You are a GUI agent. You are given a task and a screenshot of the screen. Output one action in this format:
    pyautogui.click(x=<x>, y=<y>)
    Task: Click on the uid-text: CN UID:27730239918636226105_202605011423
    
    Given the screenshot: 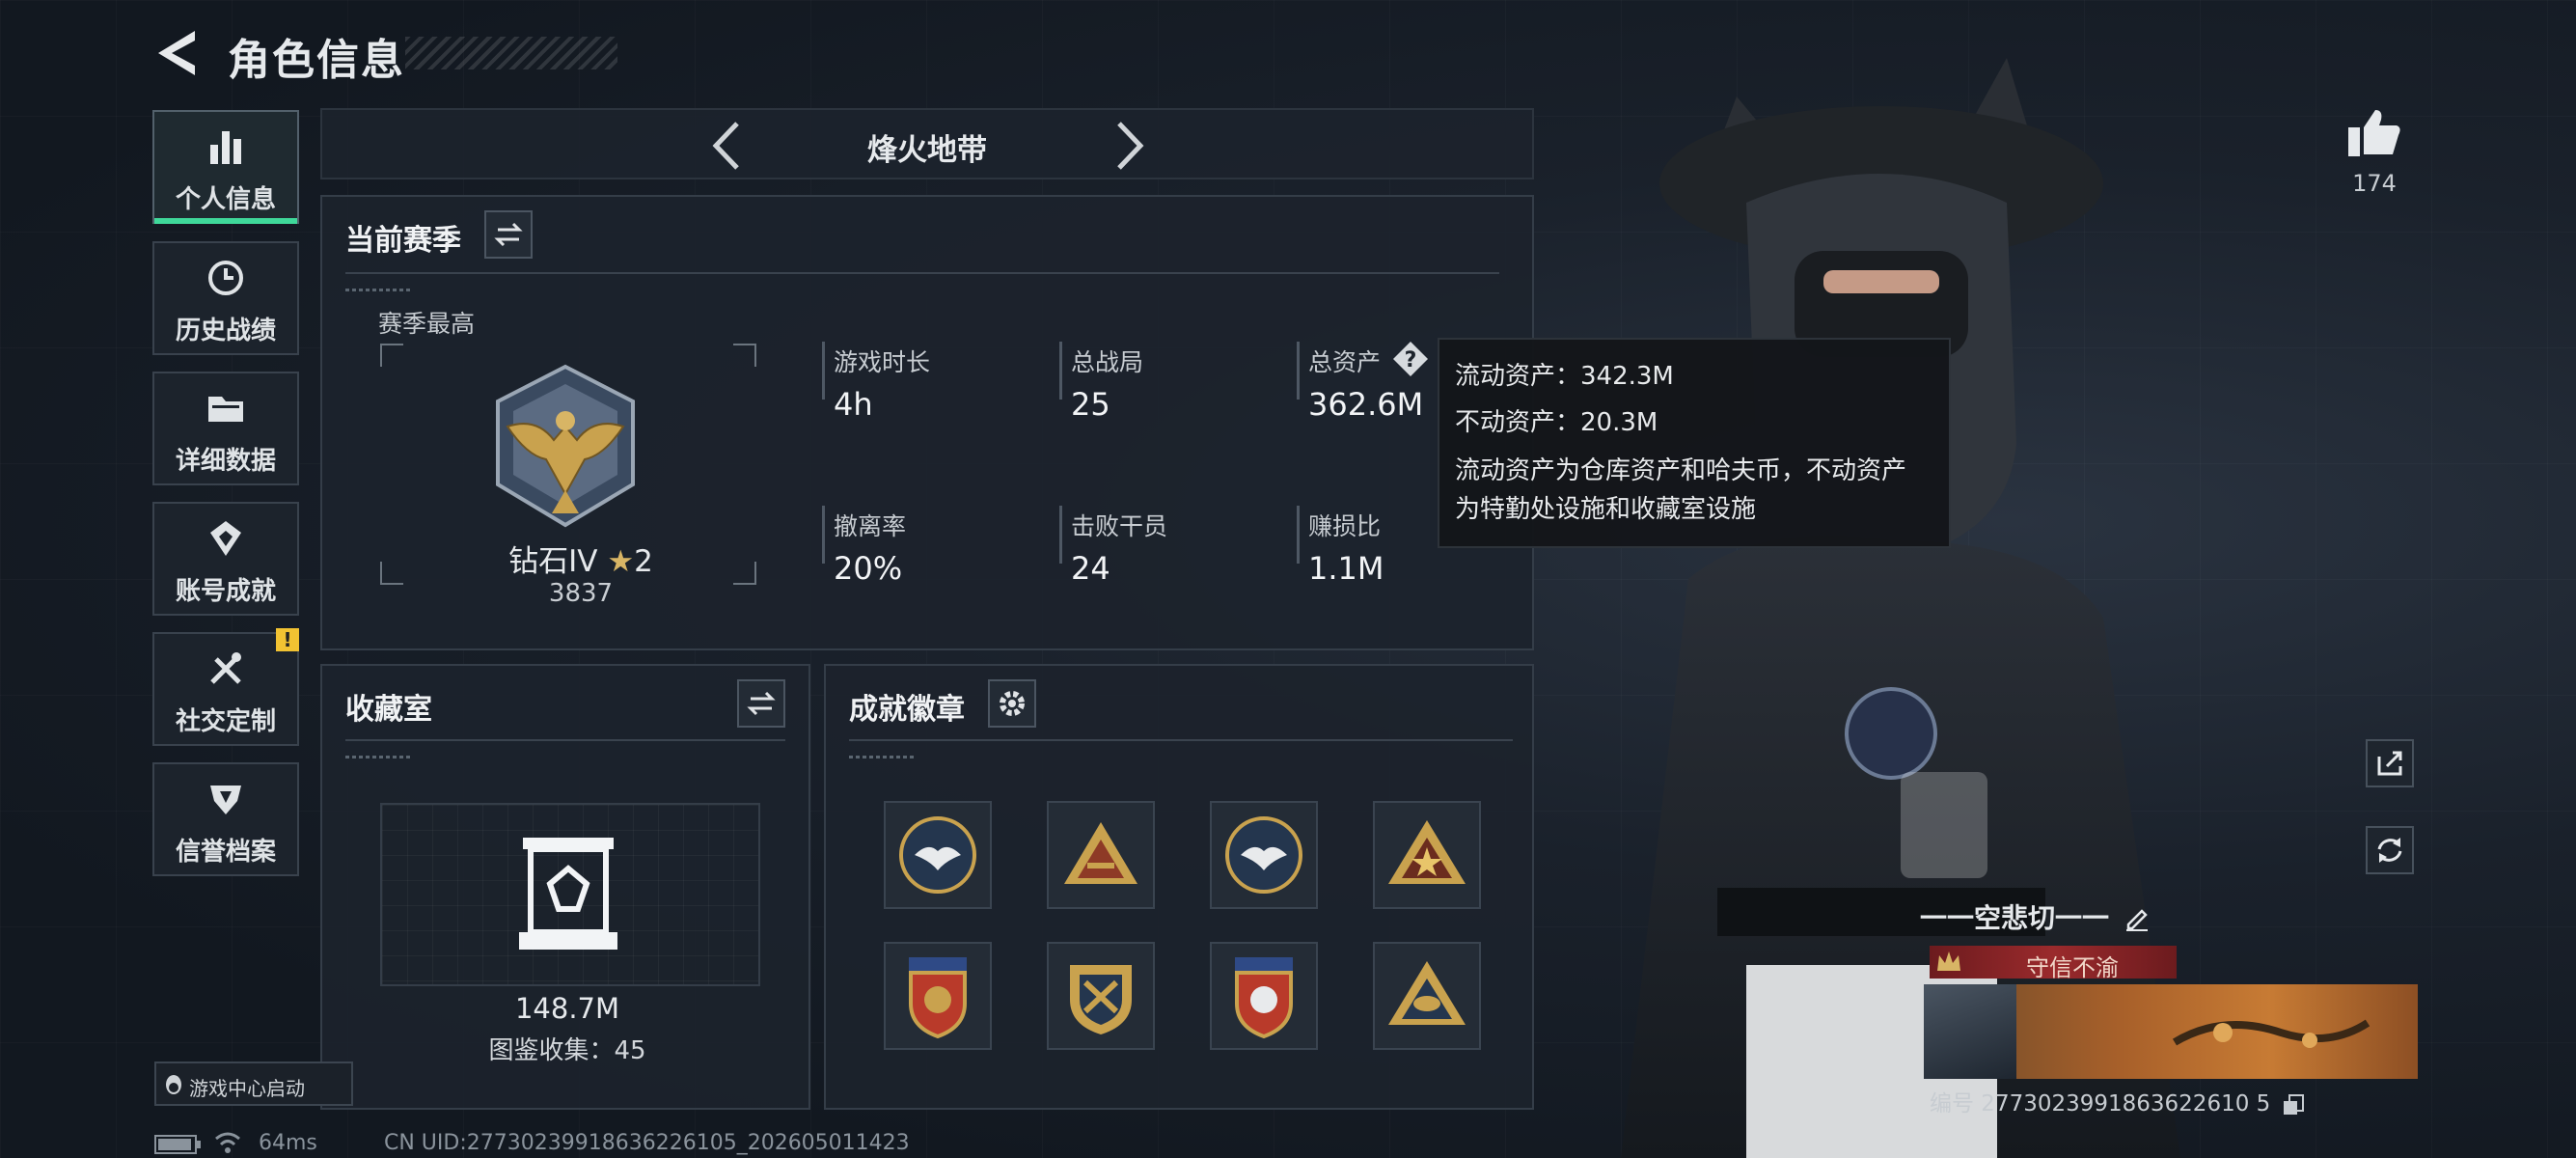 What is the action you would take?
    pyautogui.click(x=647, y=1143)
    